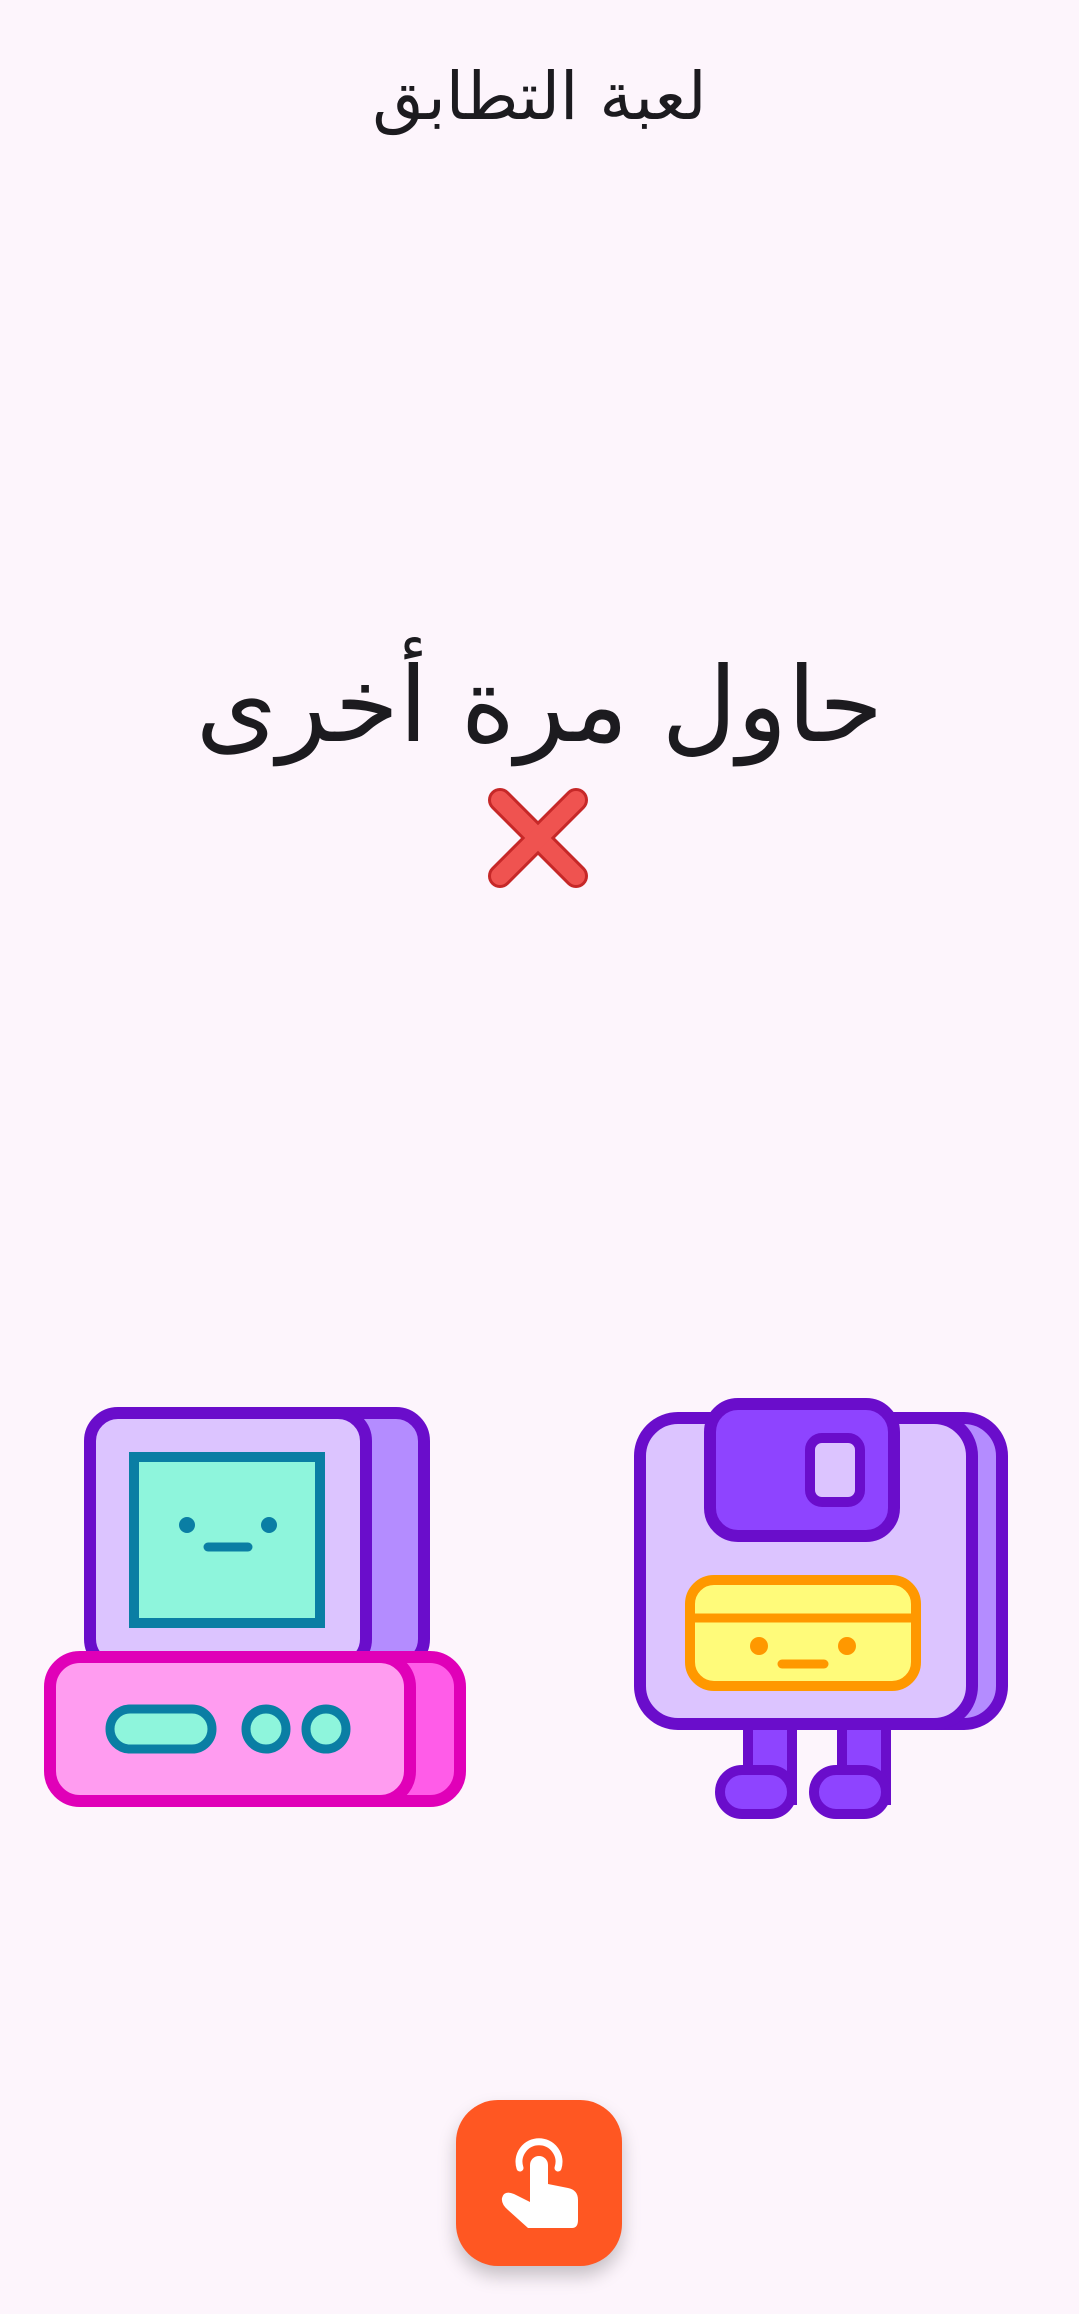 The image size is (1079, 2314). I want to click on result-message: حاول مرة أخرى, so click(539, 705).